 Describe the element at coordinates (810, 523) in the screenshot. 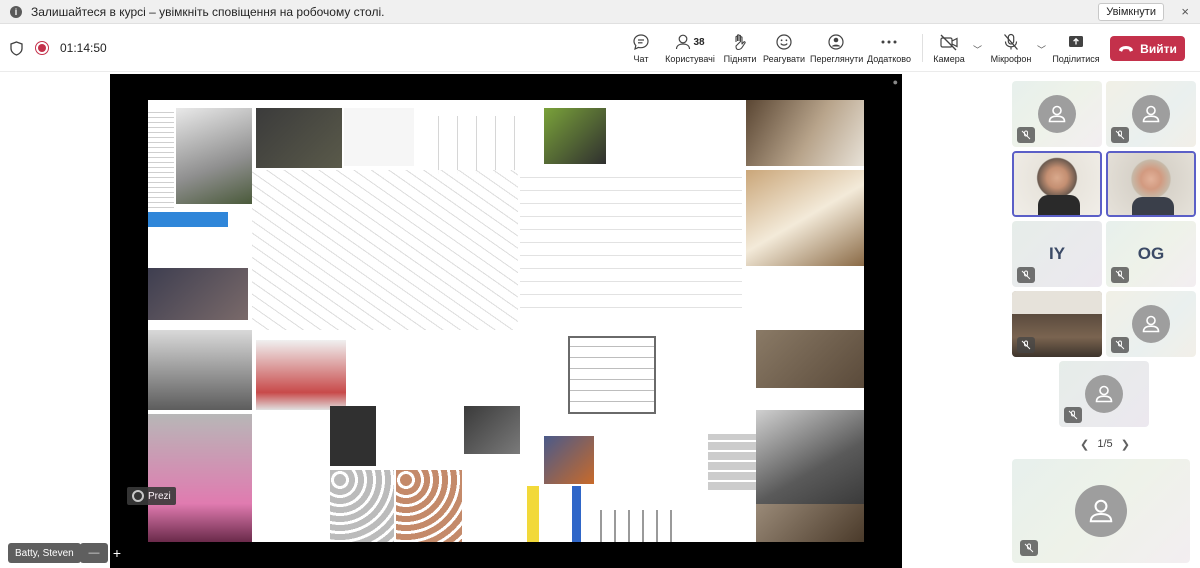

I see `wood-panel-photo` at that location.